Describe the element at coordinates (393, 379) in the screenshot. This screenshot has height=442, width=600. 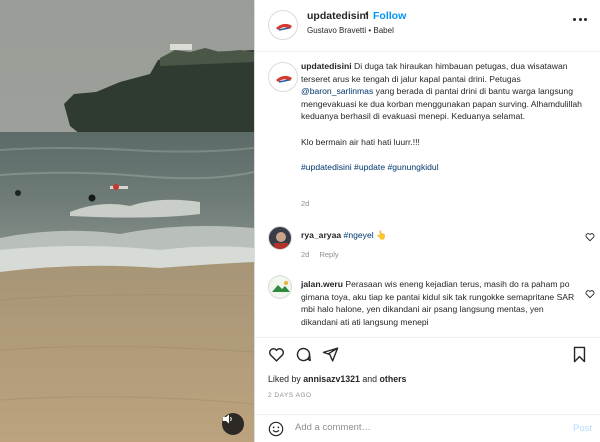
I see `likes-others-link: others` at that location.